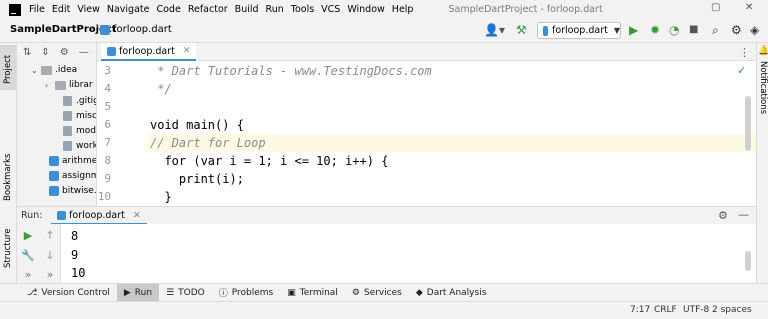 This screenshot has height=319, width=768. What do you see at coordinates (763, 87) in the screenshot?
I see `notifications-tool-label: Notifications` at bounding box center [763, 87].